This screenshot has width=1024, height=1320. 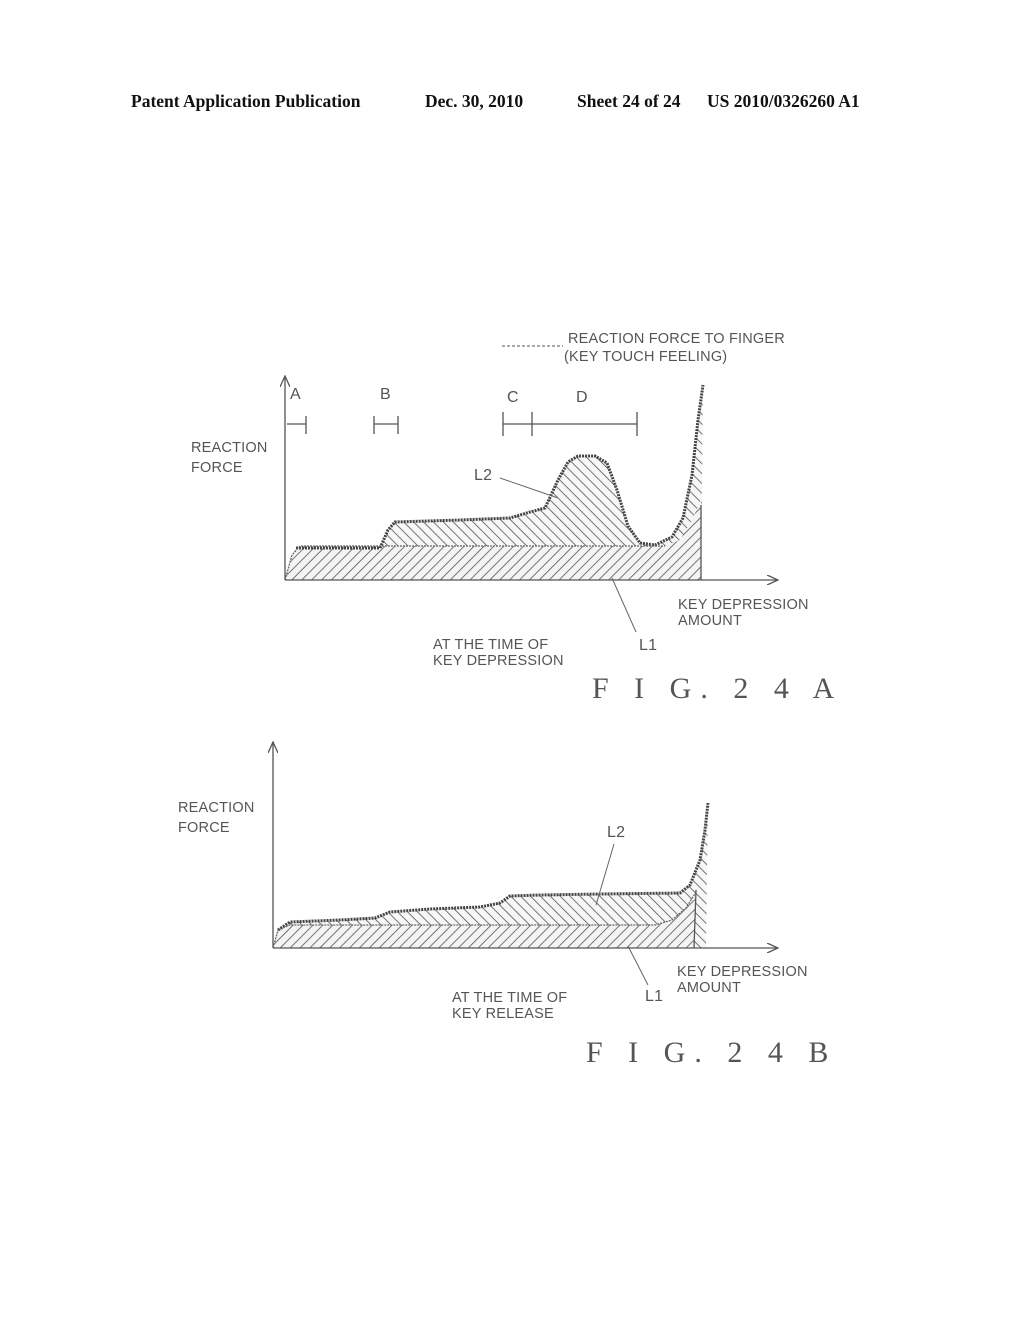 What do you see at coordinates (229, 448) in the screenshot?
I see `fig-24a-y-label-1: REACTION` at bounding box center [229, 448].